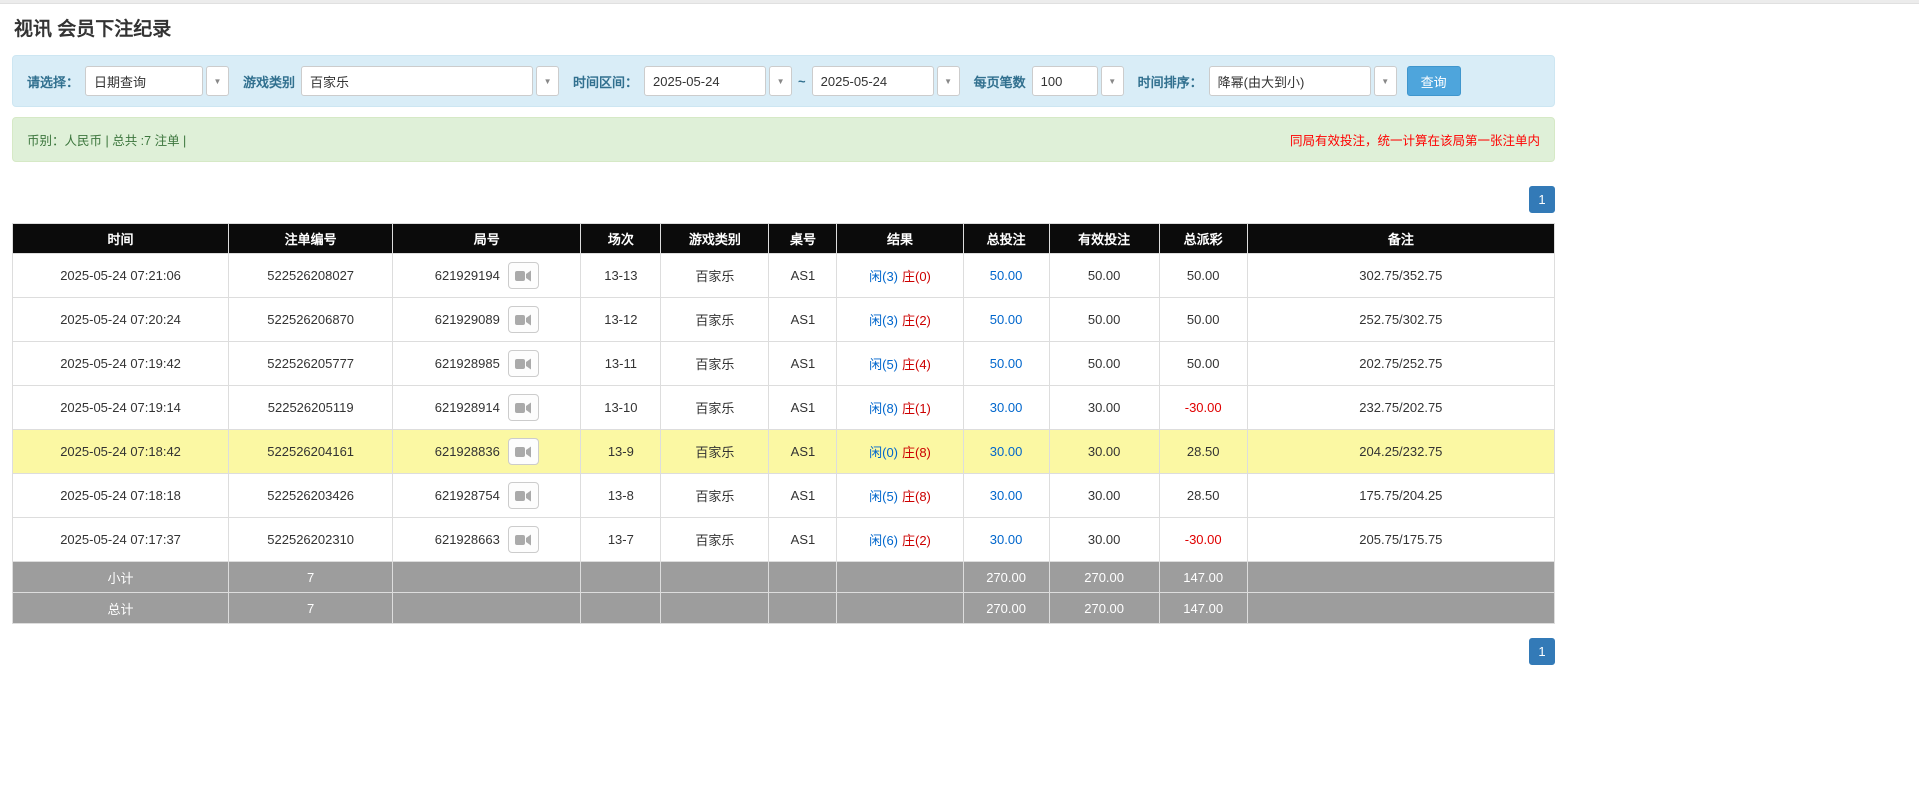 This screenshot has width=1919, height=799. I want to click on round-number: 621929089, so click(467, 319).